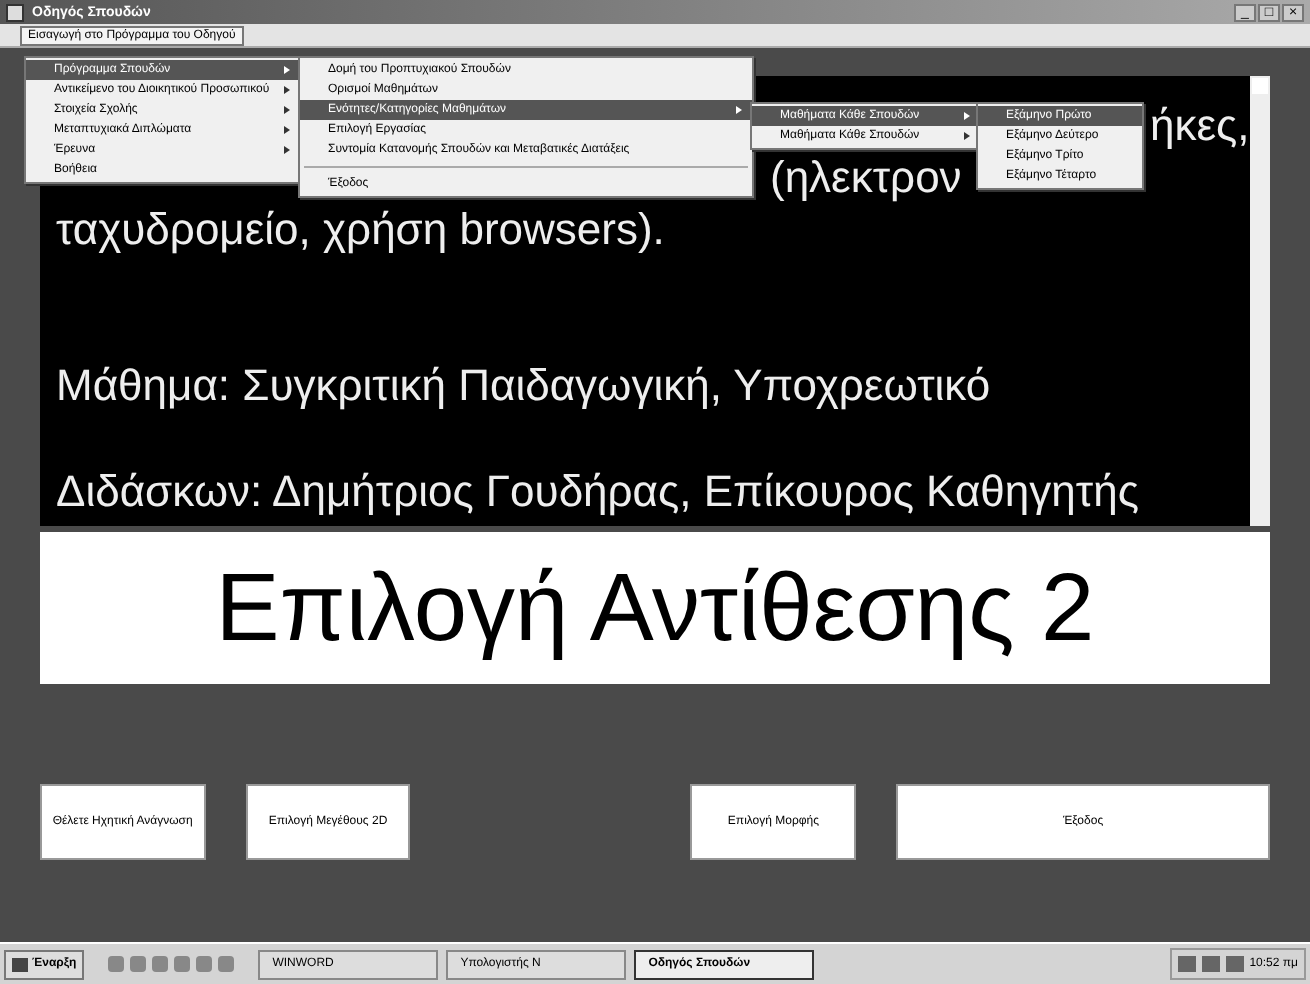  I want to click on title-banner: Επιλογή Αντίθεσης 2, so click(655, 608).